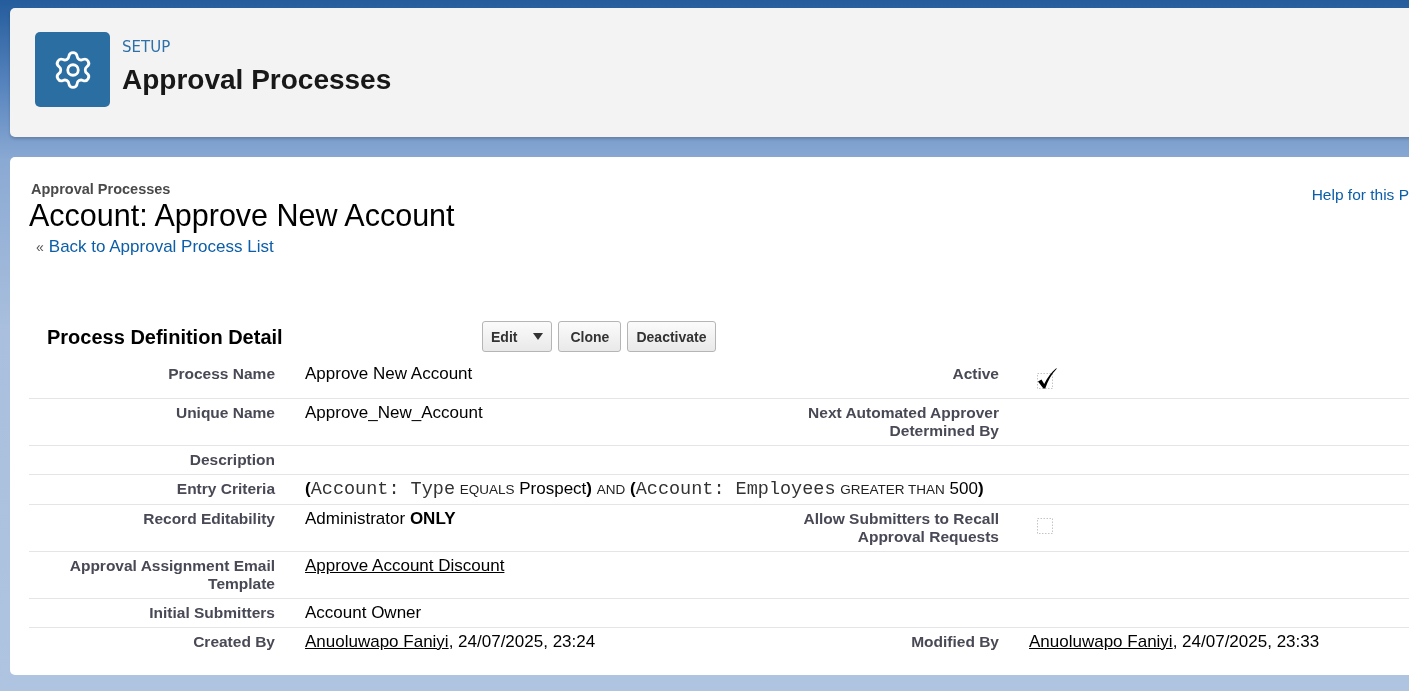 The height and width of the screenshot is (691, 1409). I want to click on field-value: Administrator ONLY, so click(380, 519).